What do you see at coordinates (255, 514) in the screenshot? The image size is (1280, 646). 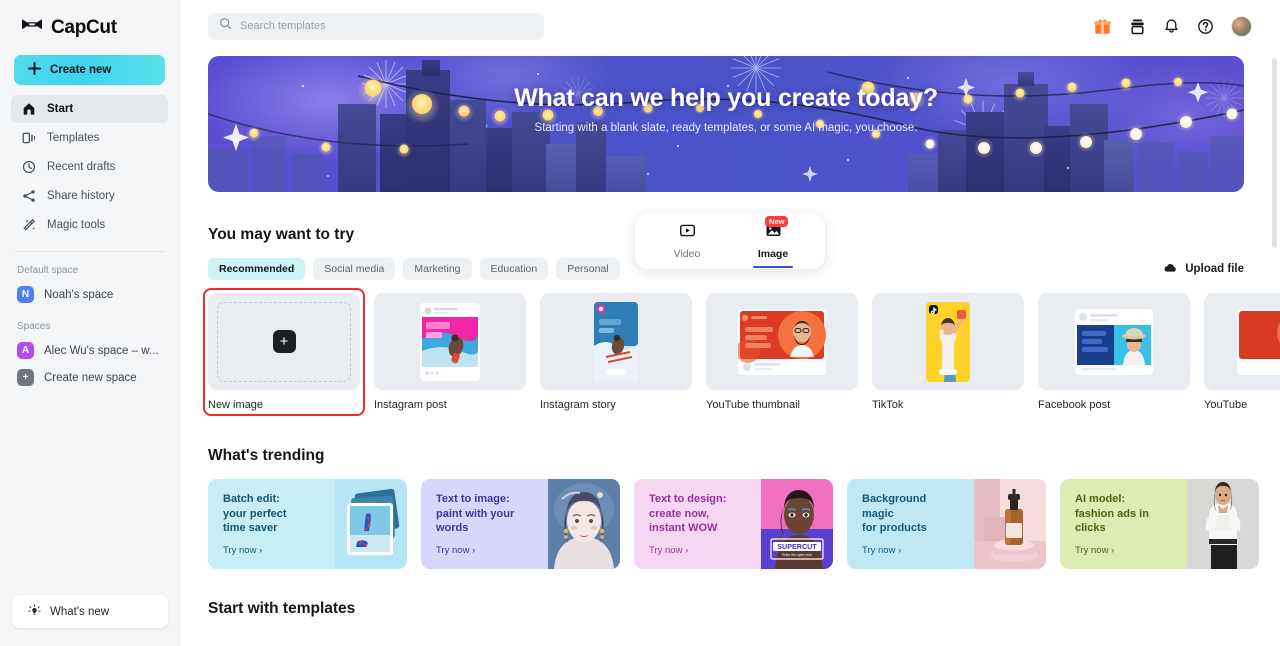 I see `trending-card-title: Batch edit: your perfect time saver` at bounding box center [255, 514].